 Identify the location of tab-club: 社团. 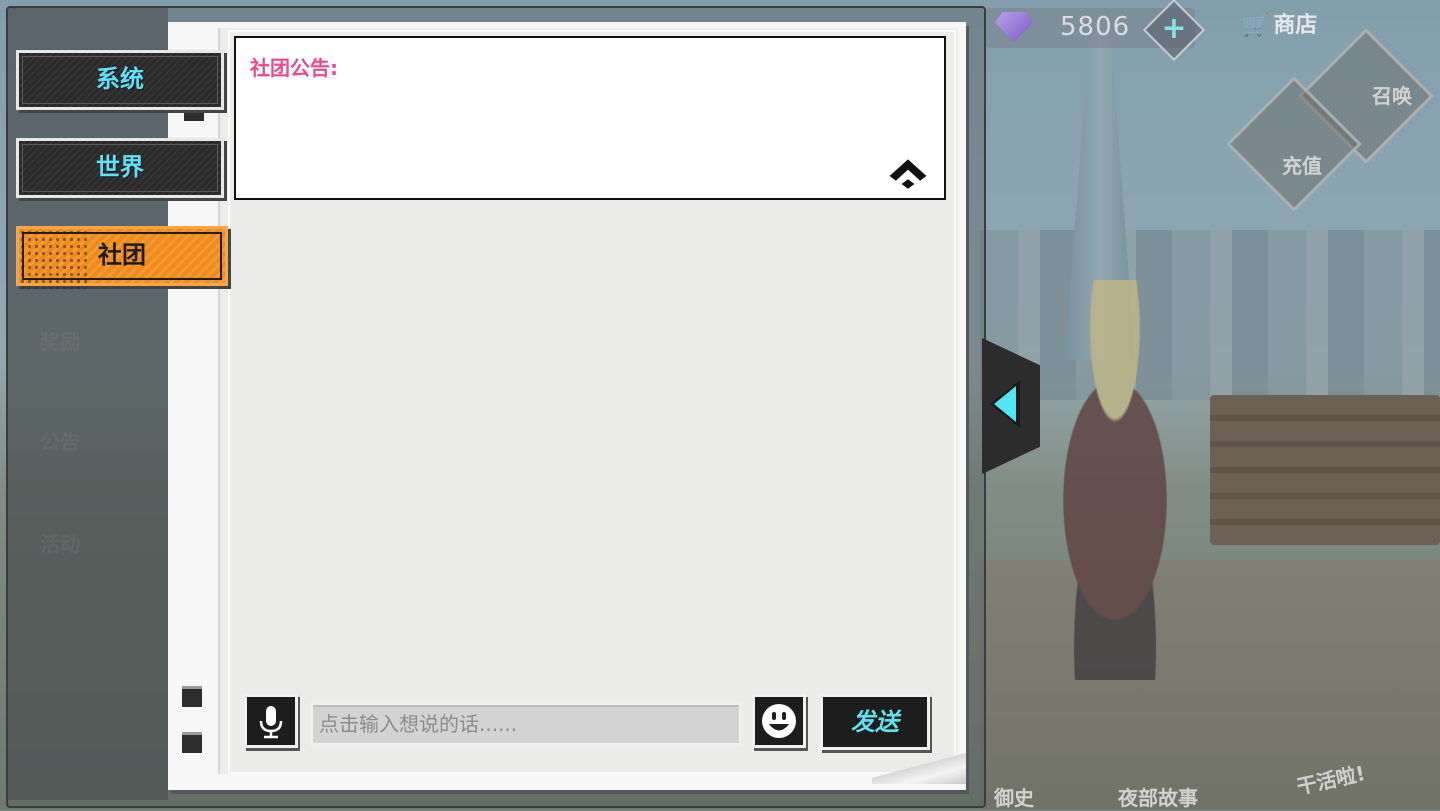
(122, 257).